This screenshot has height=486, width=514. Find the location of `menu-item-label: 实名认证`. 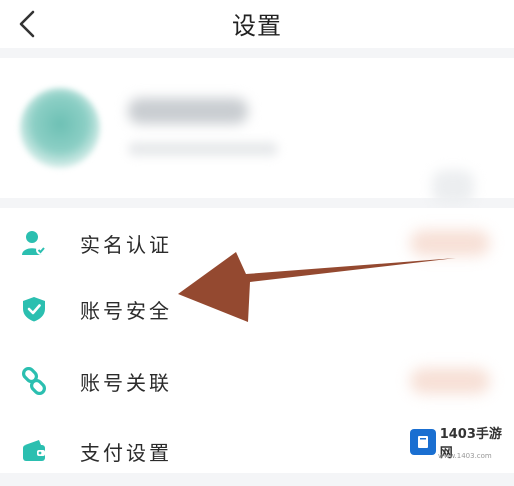

menu-item-label: 实名认证 is located at coordinates (126, 244).